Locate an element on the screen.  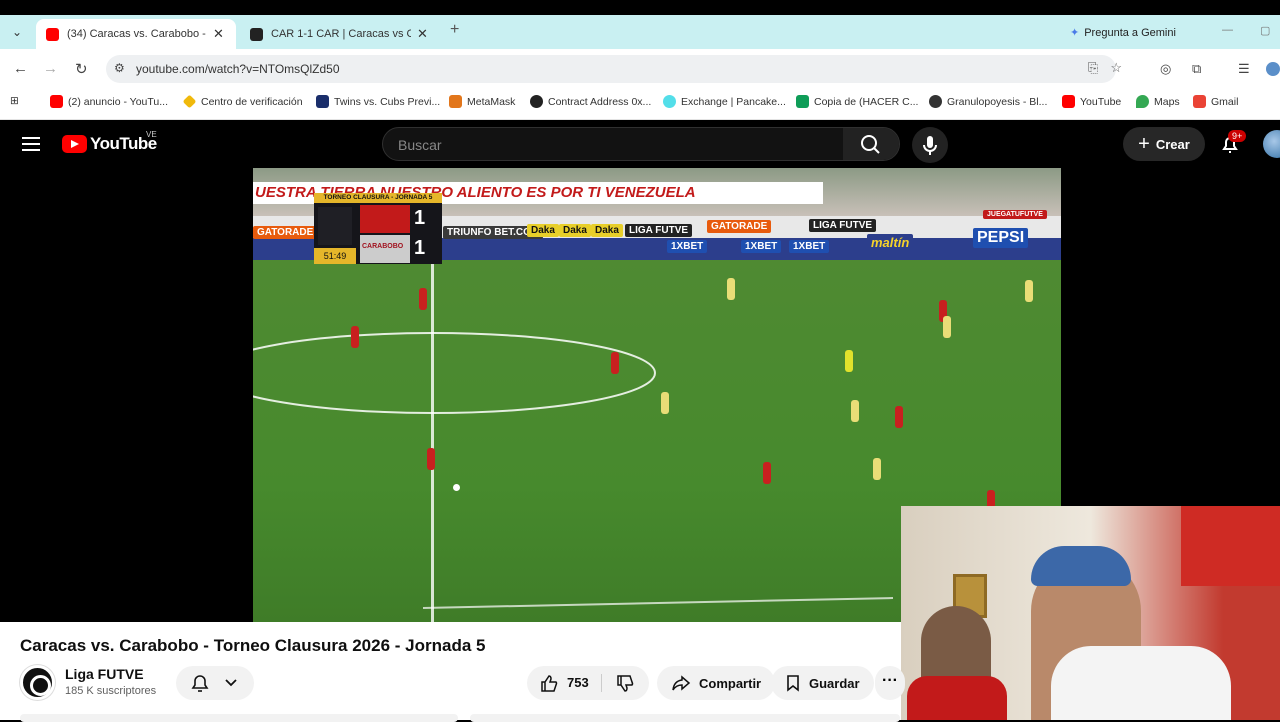
youtube-logo: YouTube is located at coordinates (109, 144).